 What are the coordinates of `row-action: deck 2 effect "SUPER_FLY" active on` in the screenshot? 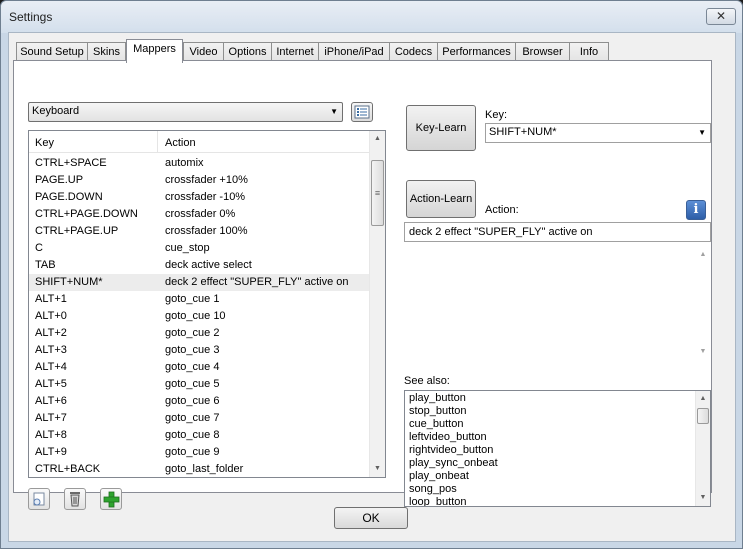 It's located at (257, 282).